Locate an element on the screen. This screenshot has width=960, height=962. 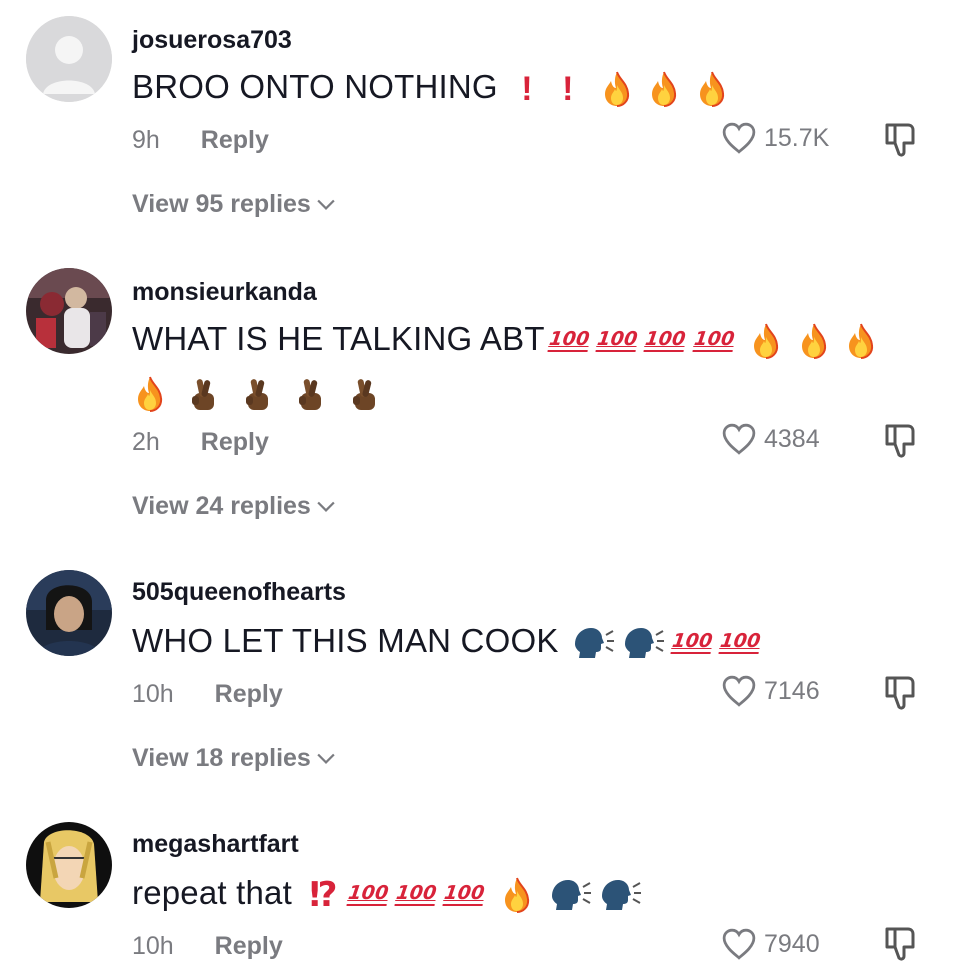
comment-meta: 2h Reply is located at coordinates (200, 442).